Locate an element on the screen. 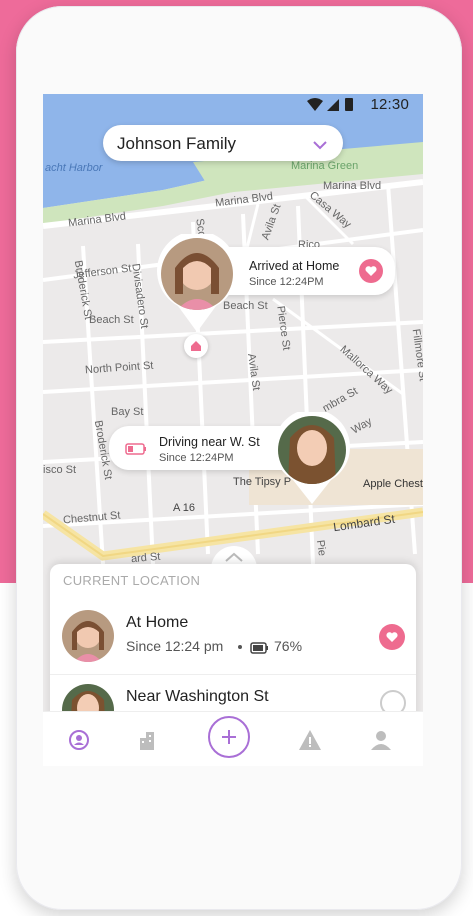 The width and height of the screenshot is (473, 916). chevron-up-icon is located at coordinates (234, 557).